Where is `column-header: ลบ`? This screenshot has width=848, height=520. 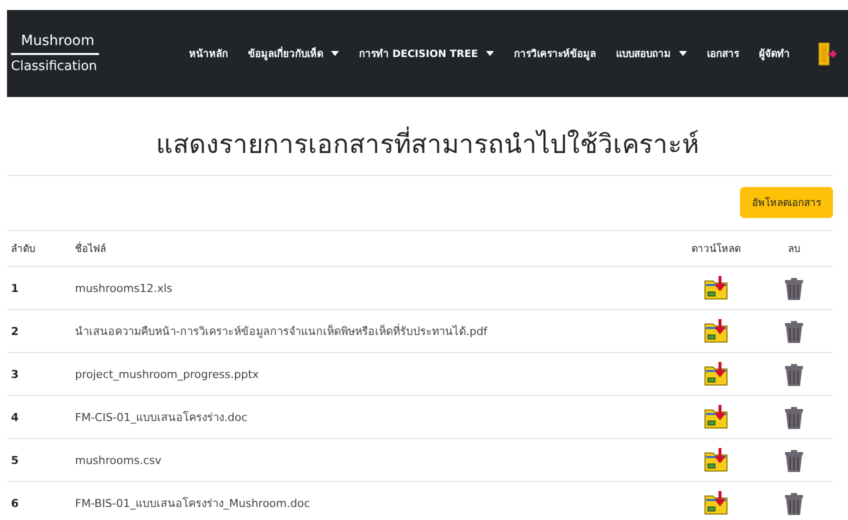 column-header: ลบ is located at coordinates (794, 249).